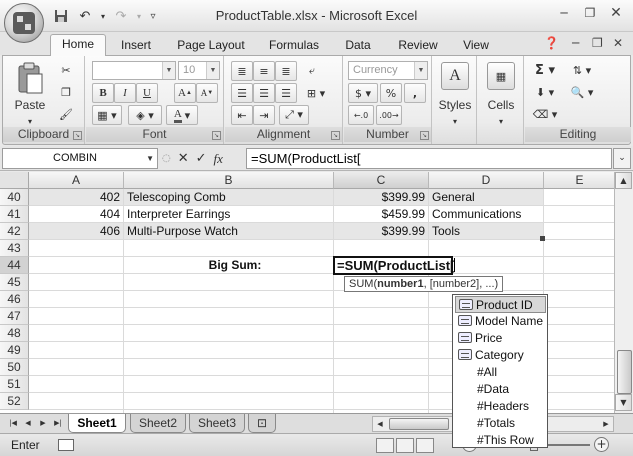 The image size is (633, 456). I want to click on wrap-text-icon: ⤶, so click(312, 71).